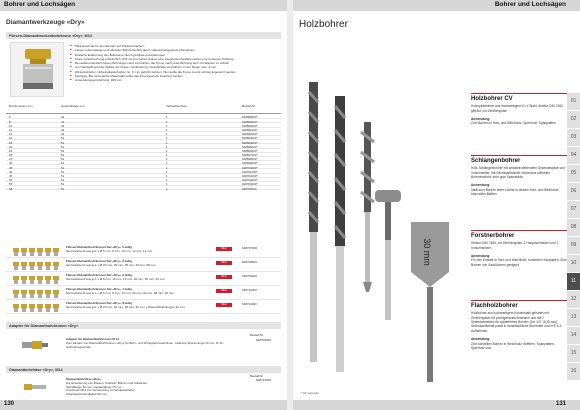  Describe the element at coordinates (436, 5) in the screenshot. I see `header-bar-right: Bohrer und Lochsägen` at that location.